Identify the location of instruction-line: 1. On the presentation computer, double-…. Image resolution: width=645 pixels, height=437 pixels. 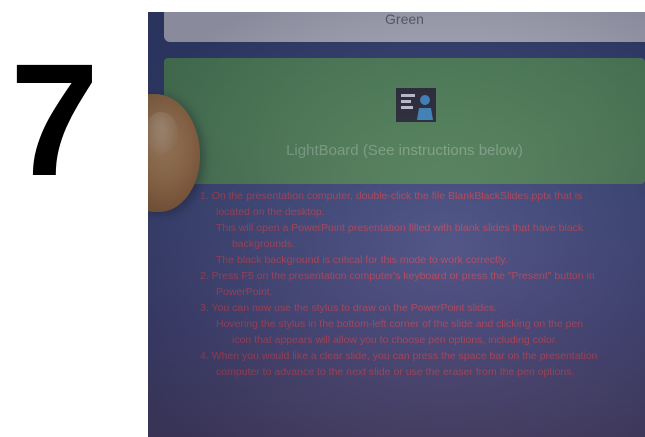
(391, 196).